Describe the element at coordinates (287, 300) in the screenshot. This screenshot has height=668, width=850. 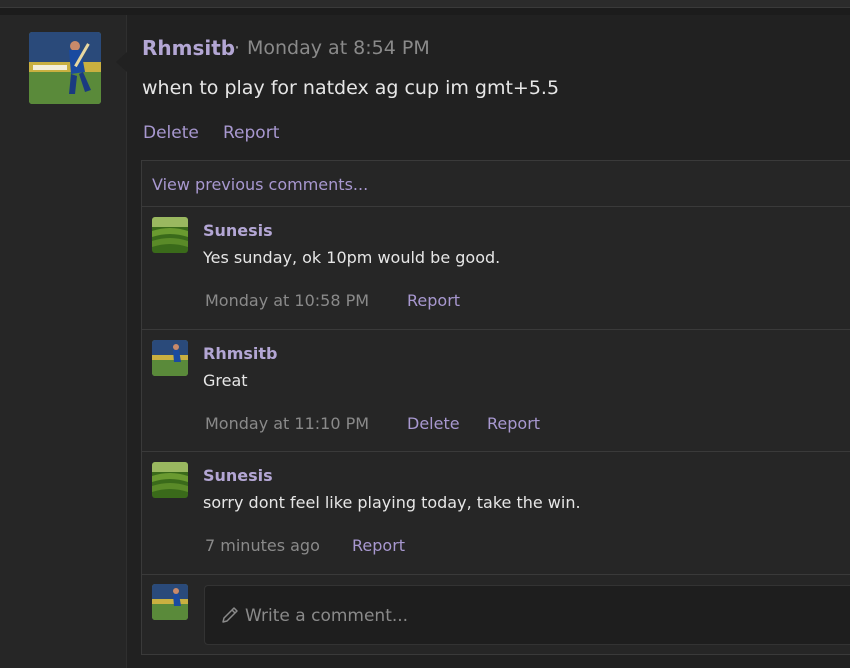
I see `comment-timestamp: Monday at 10:58 PM` at that location.